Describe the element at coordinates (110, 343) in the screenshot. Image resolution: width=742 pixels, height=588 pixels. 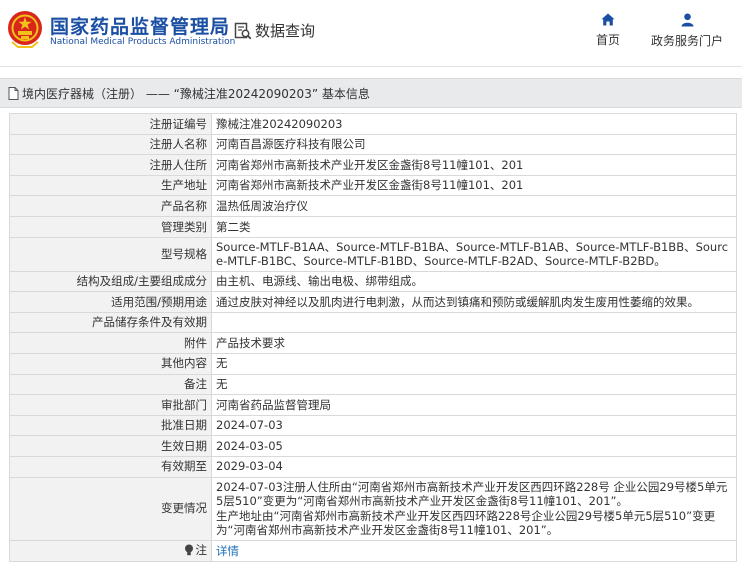
I see `field-label: 附件` at that location.